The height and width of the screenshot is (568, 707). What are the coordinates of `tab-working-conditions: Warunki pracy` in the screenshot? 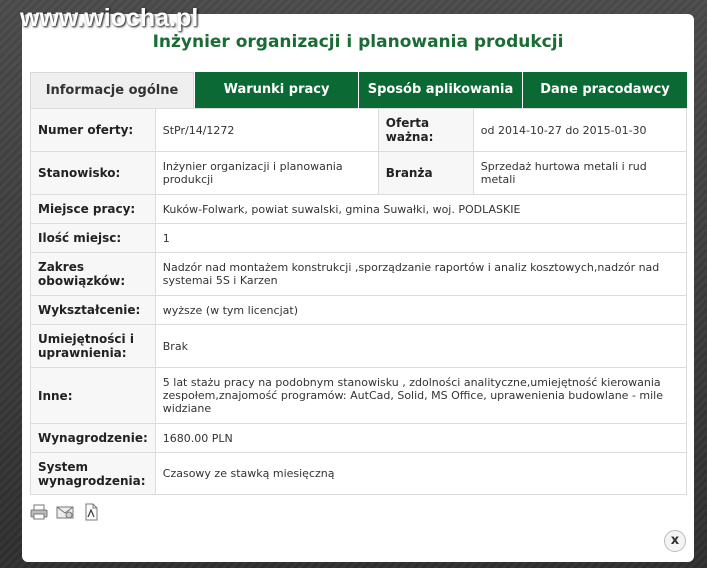 It's located at (276, 90).